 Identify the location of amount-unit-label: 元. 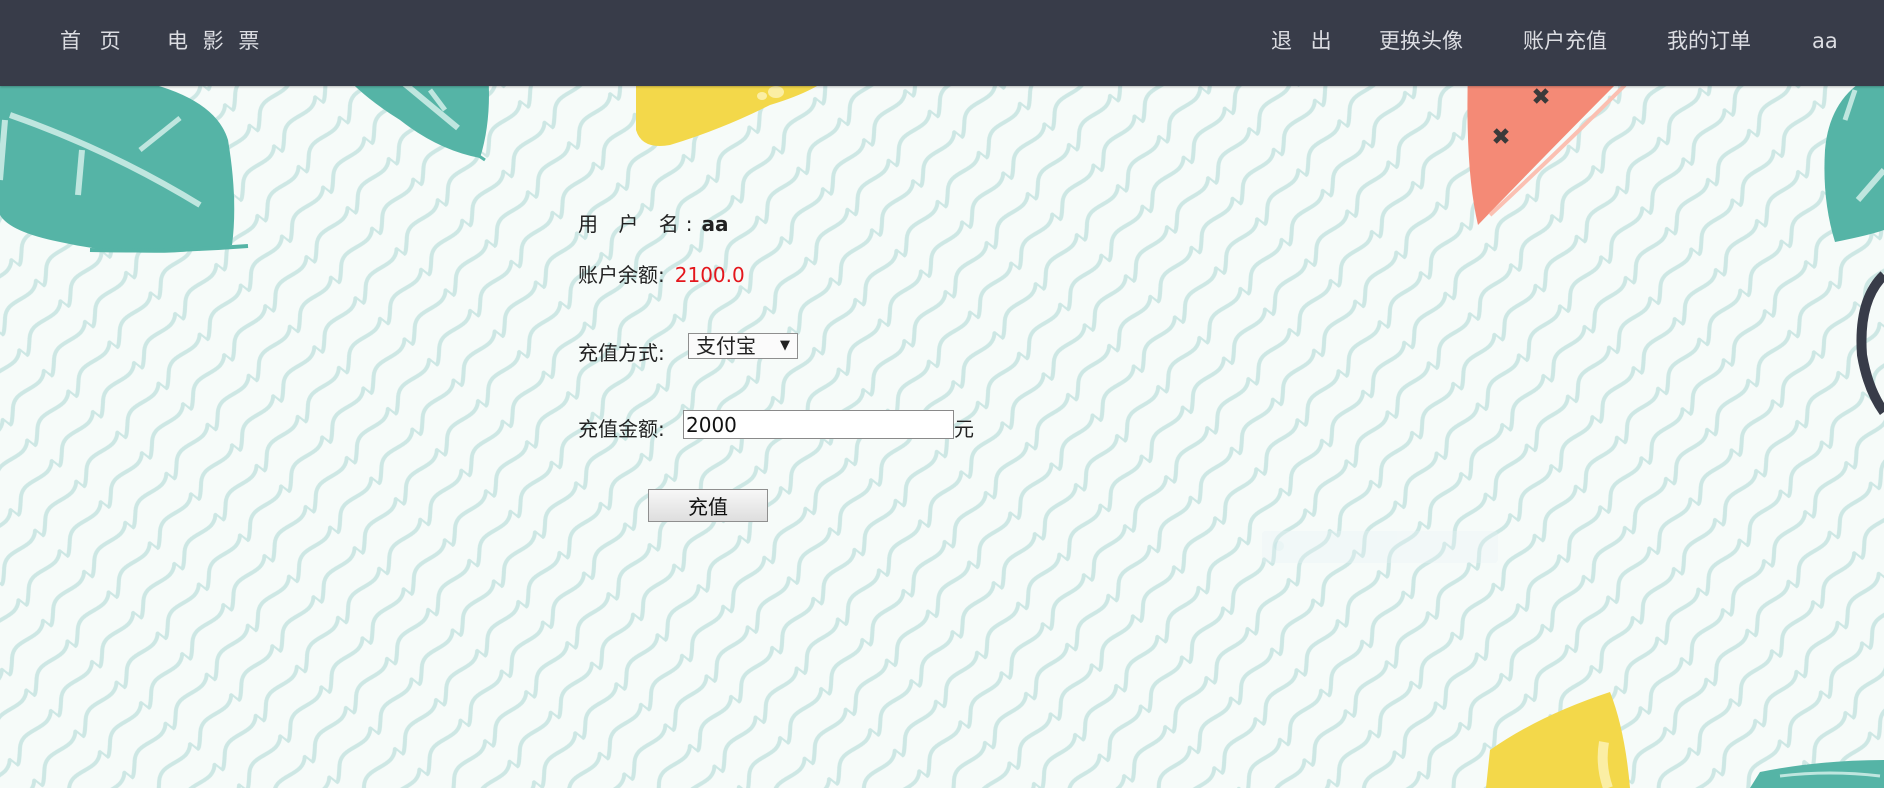
(964, 429).